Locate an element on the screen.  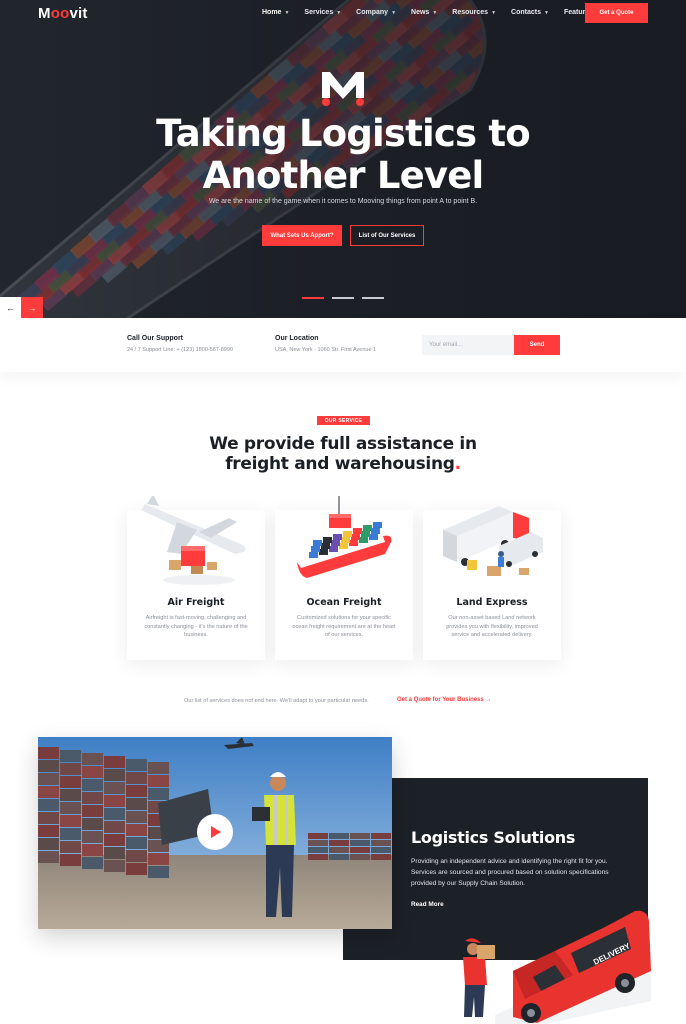
list-of-services-button: List of Our Services is located at coordinates (387, 235).